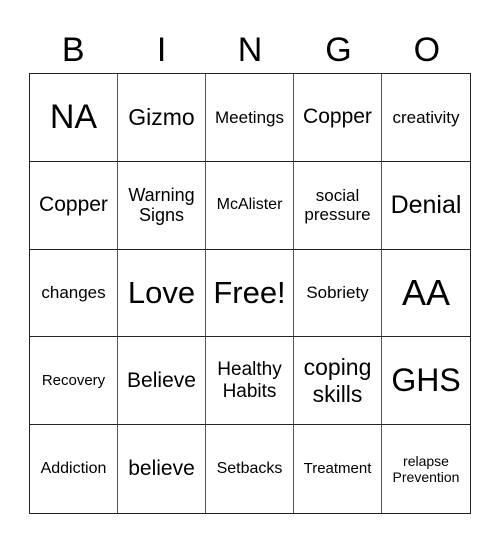 This screenshot has height=544, width=500. Describe the element at coordinates (250, 118) in the screenshot. I see `bingo-cell: Meetings` at that location.